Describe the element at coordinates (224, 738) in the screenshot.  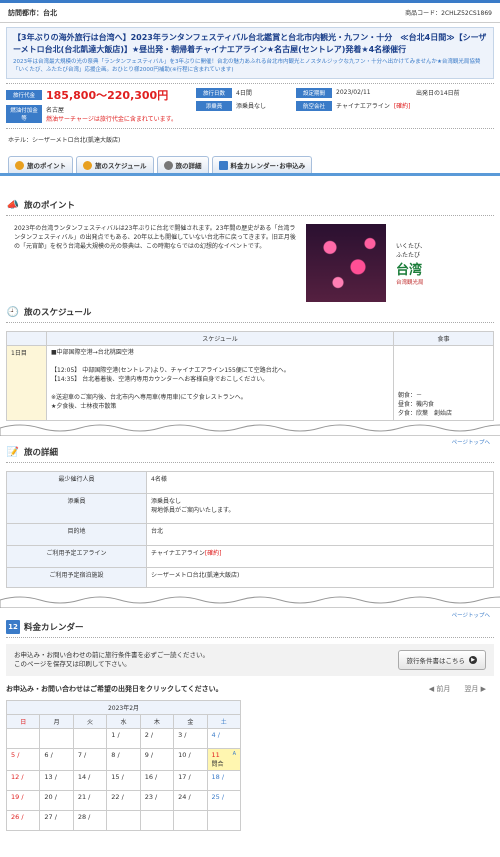
I see `calendar-day: 4 /` at that location.